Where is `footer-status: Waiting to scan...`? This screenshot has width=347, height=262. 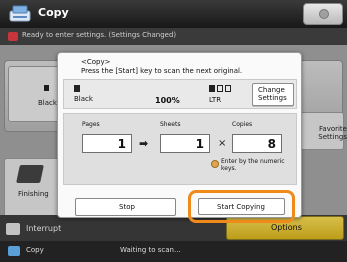 footer-status: Waiting to scan... is located at coordinates (150, 250).